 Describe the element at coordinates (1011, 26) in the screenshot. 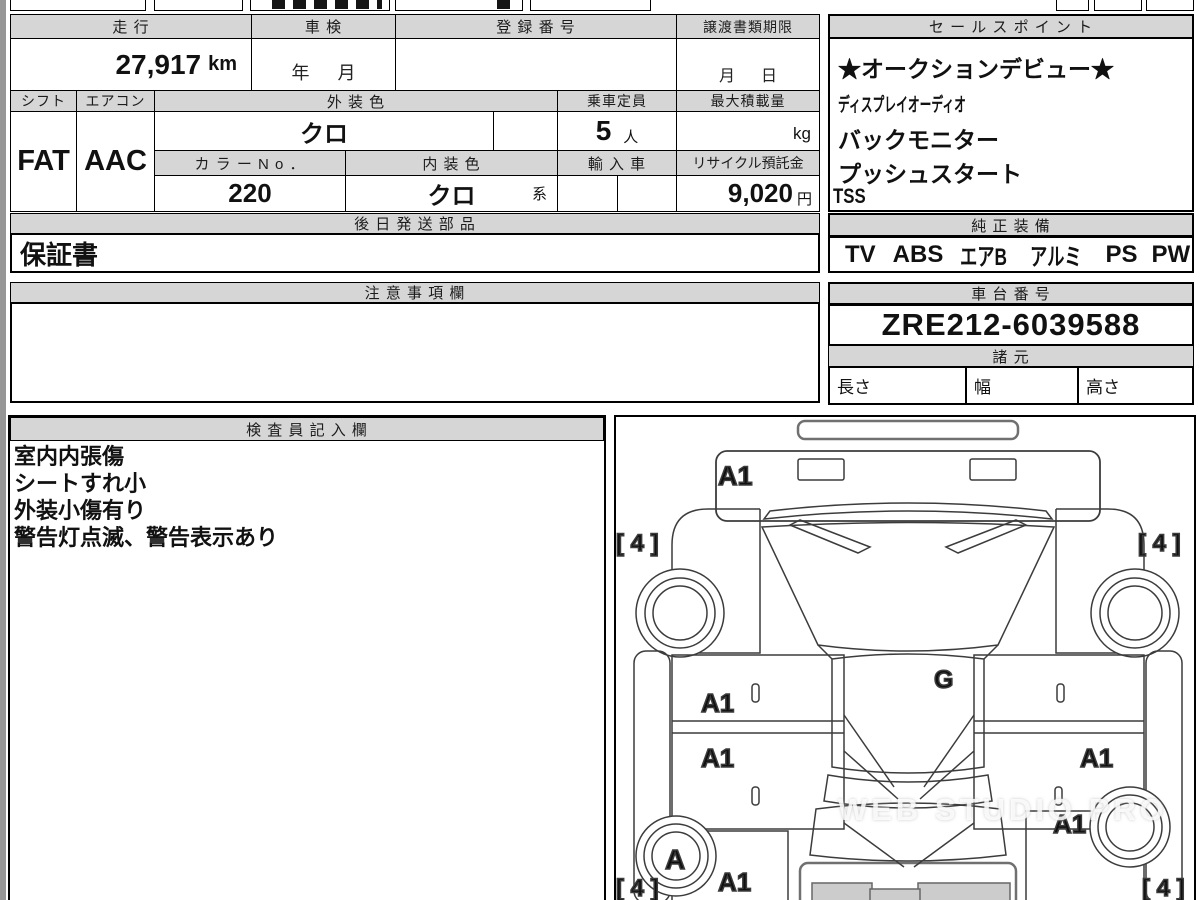

I see `sales-points-header: セ ー ル ス ポ イ ン ト` at that location.